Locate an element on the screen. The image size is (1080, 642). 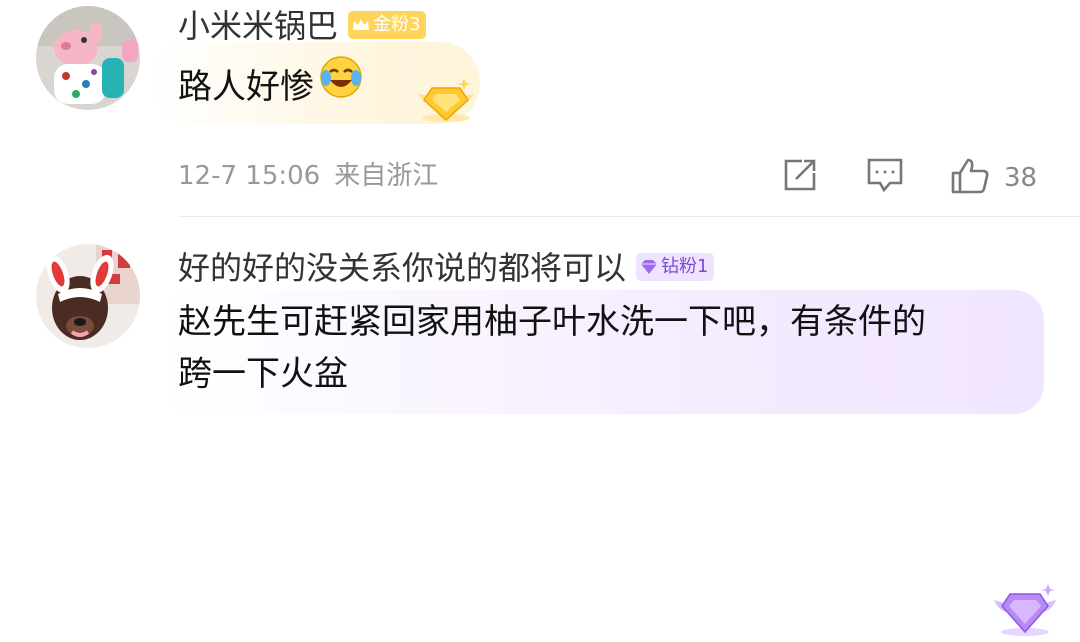
comment-icon is located at coordinates (885, 177).